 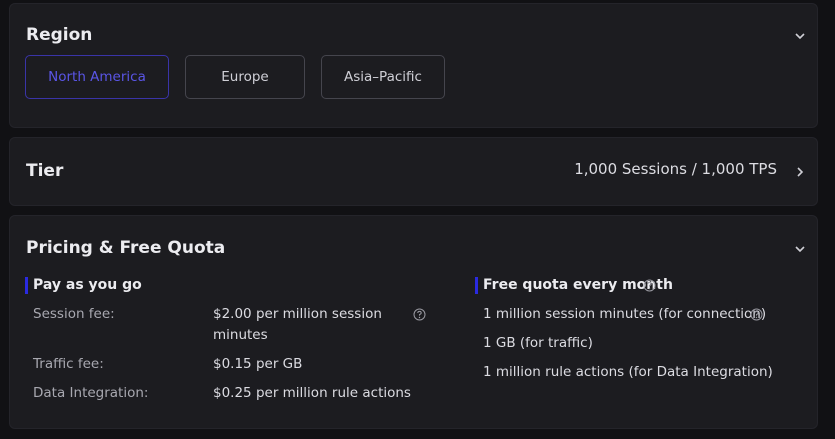 What do you see at coordinates (59, 35) in the screenshot?
I see `region-title: Region` at bounding box center [59, 35].